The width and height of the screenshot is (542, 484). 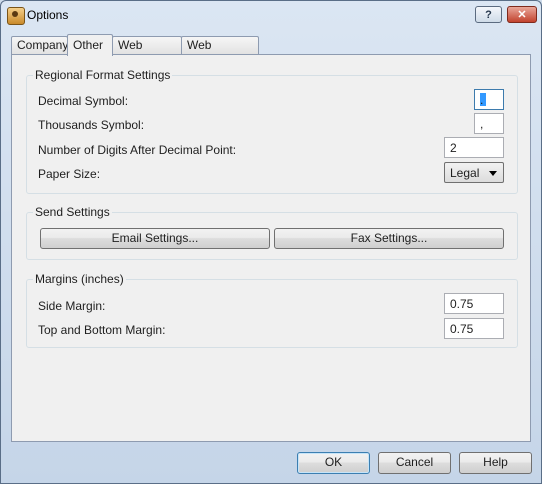 I want to click on ok-button: OK, so click(x=333, y=463).